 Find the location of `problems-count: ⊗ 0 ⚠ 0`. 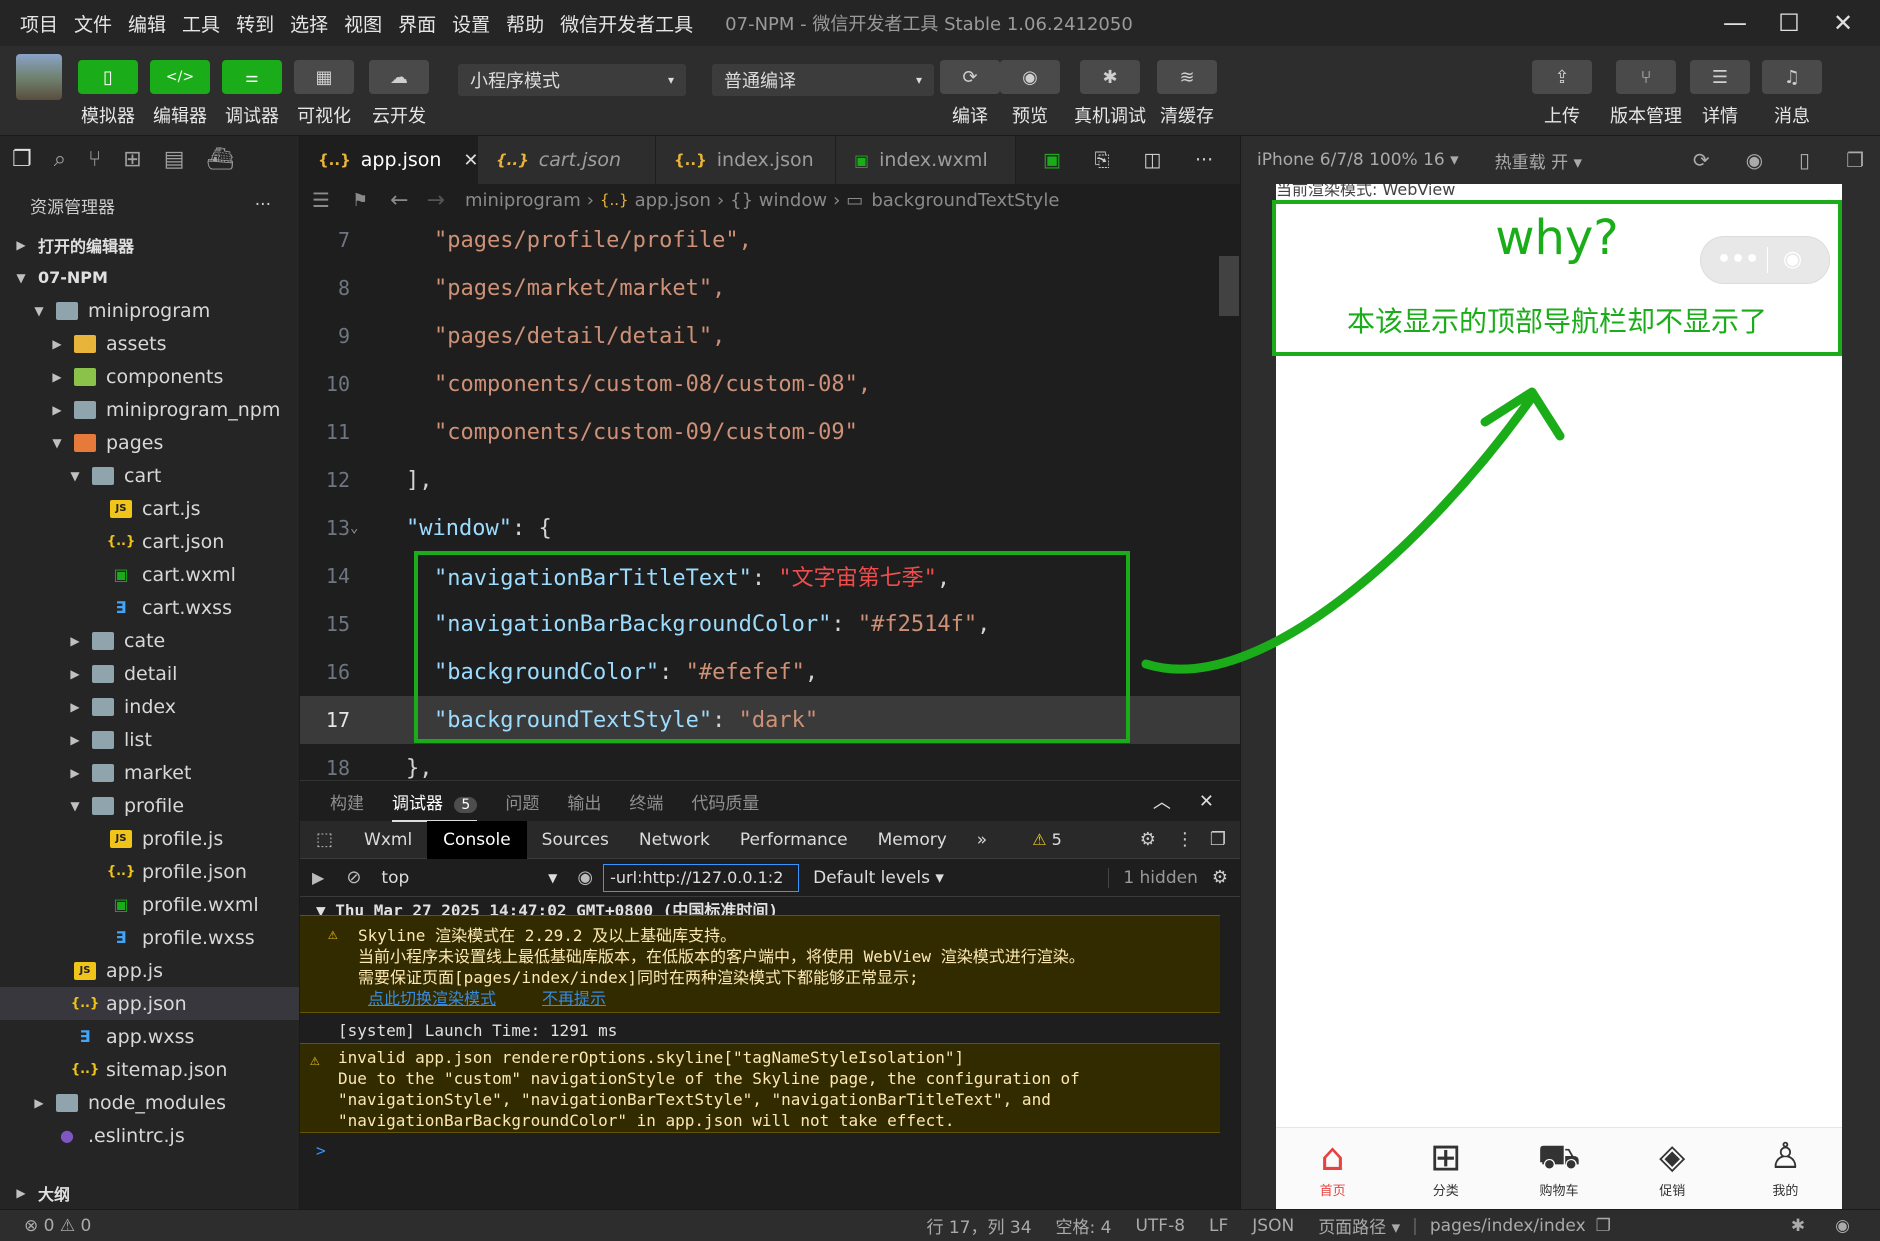

problems-count: ⊗ 0 ⚠ 0 is located at coordinates (57, 1226).